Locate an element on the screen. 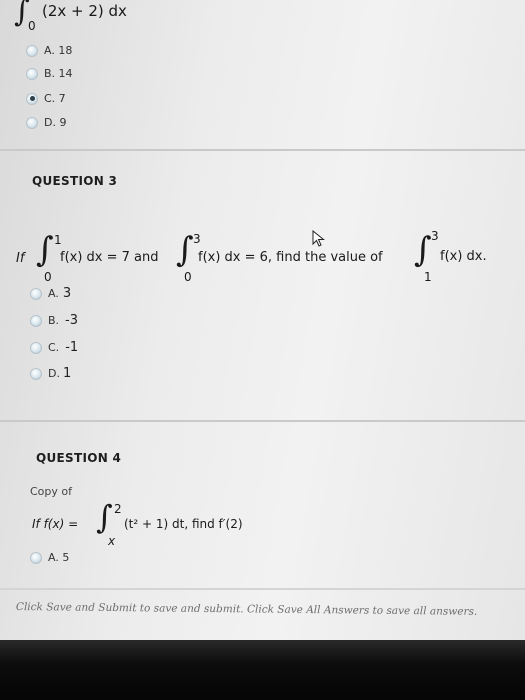 This screenshot has width=525, height=700. q4-option-a: A. 5 is located at coordinates (49, 557).